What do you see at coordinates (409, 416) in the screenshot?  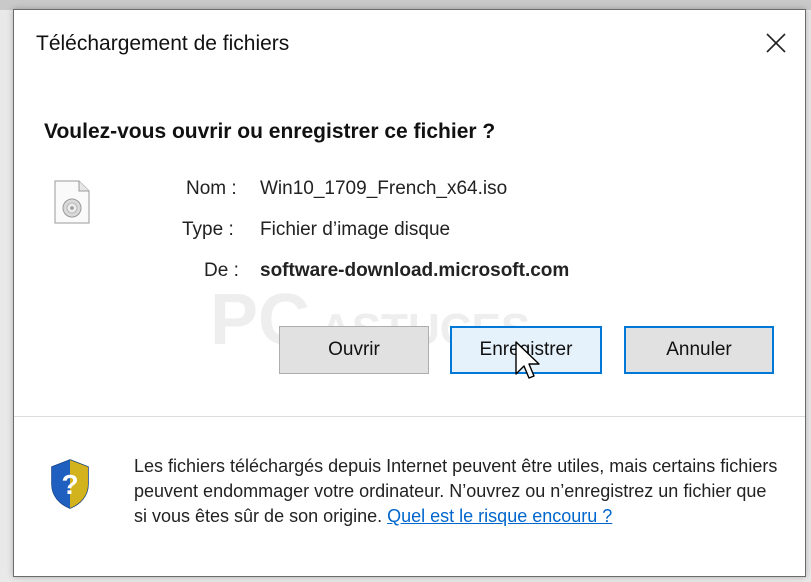 I see `divider` at bounding box center [409, 416].